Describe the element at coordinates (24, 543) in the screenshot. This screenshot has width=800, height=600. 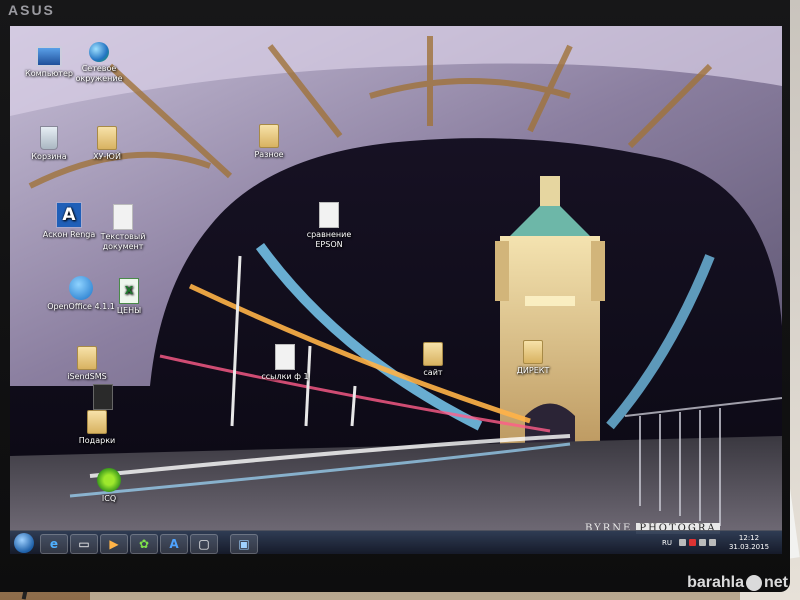
I see `start-button` at that location.